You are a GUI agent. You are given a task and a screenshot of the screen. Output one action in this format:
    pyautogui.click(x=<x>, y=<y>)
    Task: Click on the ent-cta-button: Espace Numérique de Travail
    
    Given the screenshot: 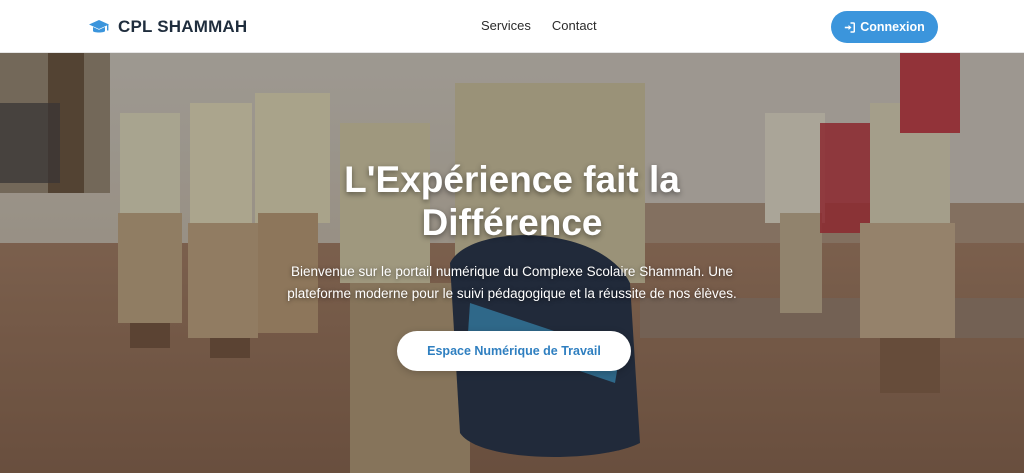 What is the action you would take?
    pyautogui.click(x=514, y=351)
    